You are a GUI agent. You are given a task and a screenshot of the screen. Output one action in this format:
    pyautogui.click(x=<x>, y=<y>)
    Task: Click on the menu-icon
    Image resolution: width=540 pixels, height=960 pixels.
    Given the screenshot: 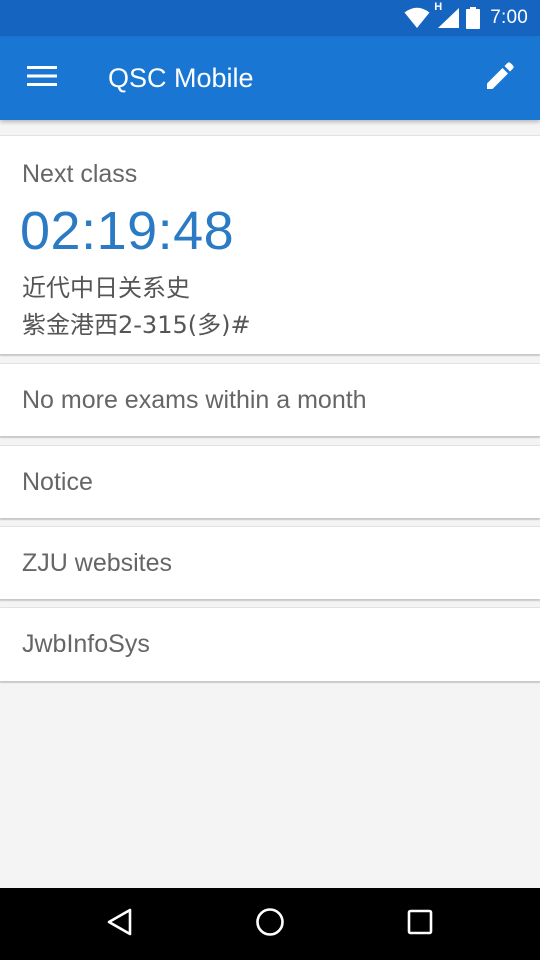 What is the action you would take?
    pyautogui.click(x=42, y=78)
    